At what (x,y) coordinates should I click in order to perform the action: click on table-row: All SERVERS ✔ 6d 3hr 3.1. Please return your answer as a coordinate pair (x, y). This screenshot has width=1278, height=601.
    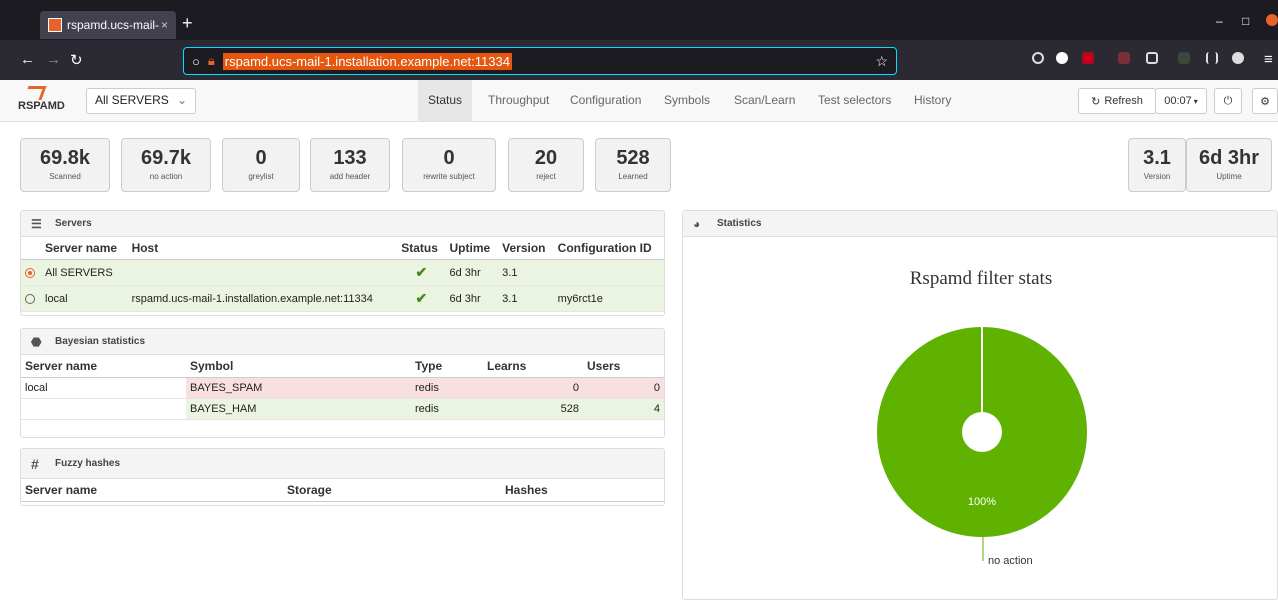
    Looking at the image, I should click on (342, 272).